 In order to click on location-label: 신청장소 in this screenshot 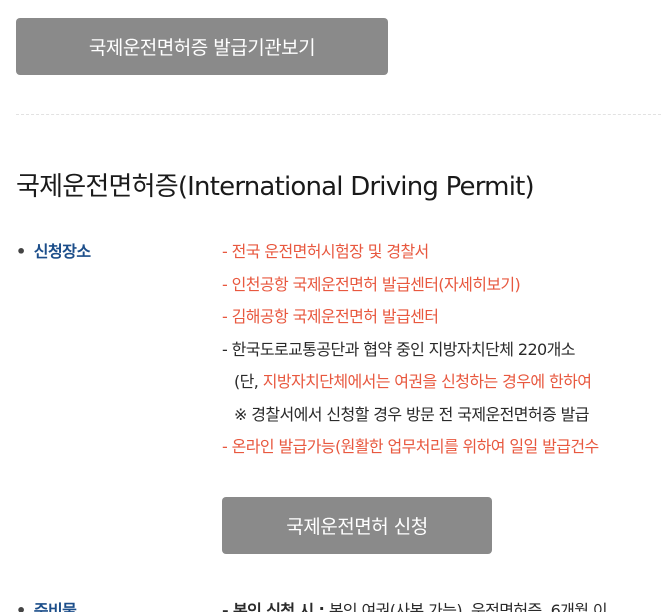, I will do `click(62, 251)`.